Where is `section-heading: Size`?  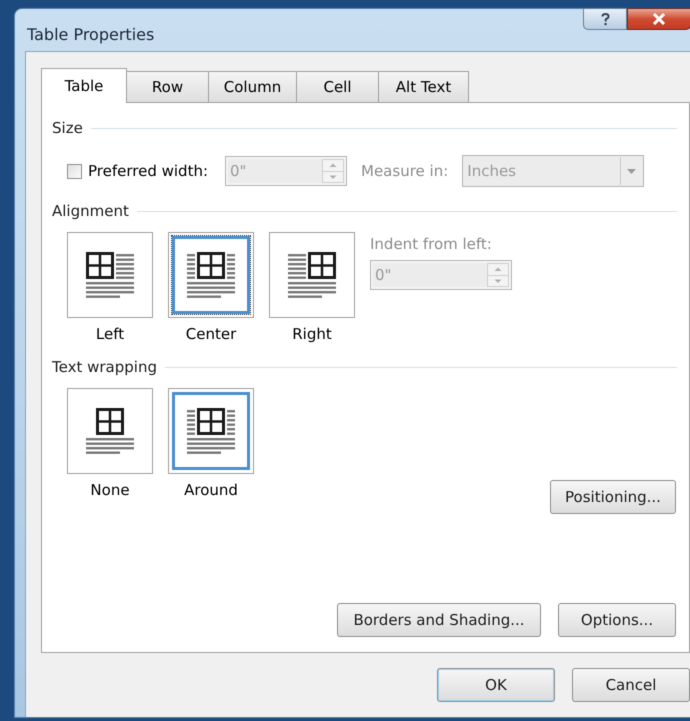
section-heading: Size is located at coordinates (67, 128).